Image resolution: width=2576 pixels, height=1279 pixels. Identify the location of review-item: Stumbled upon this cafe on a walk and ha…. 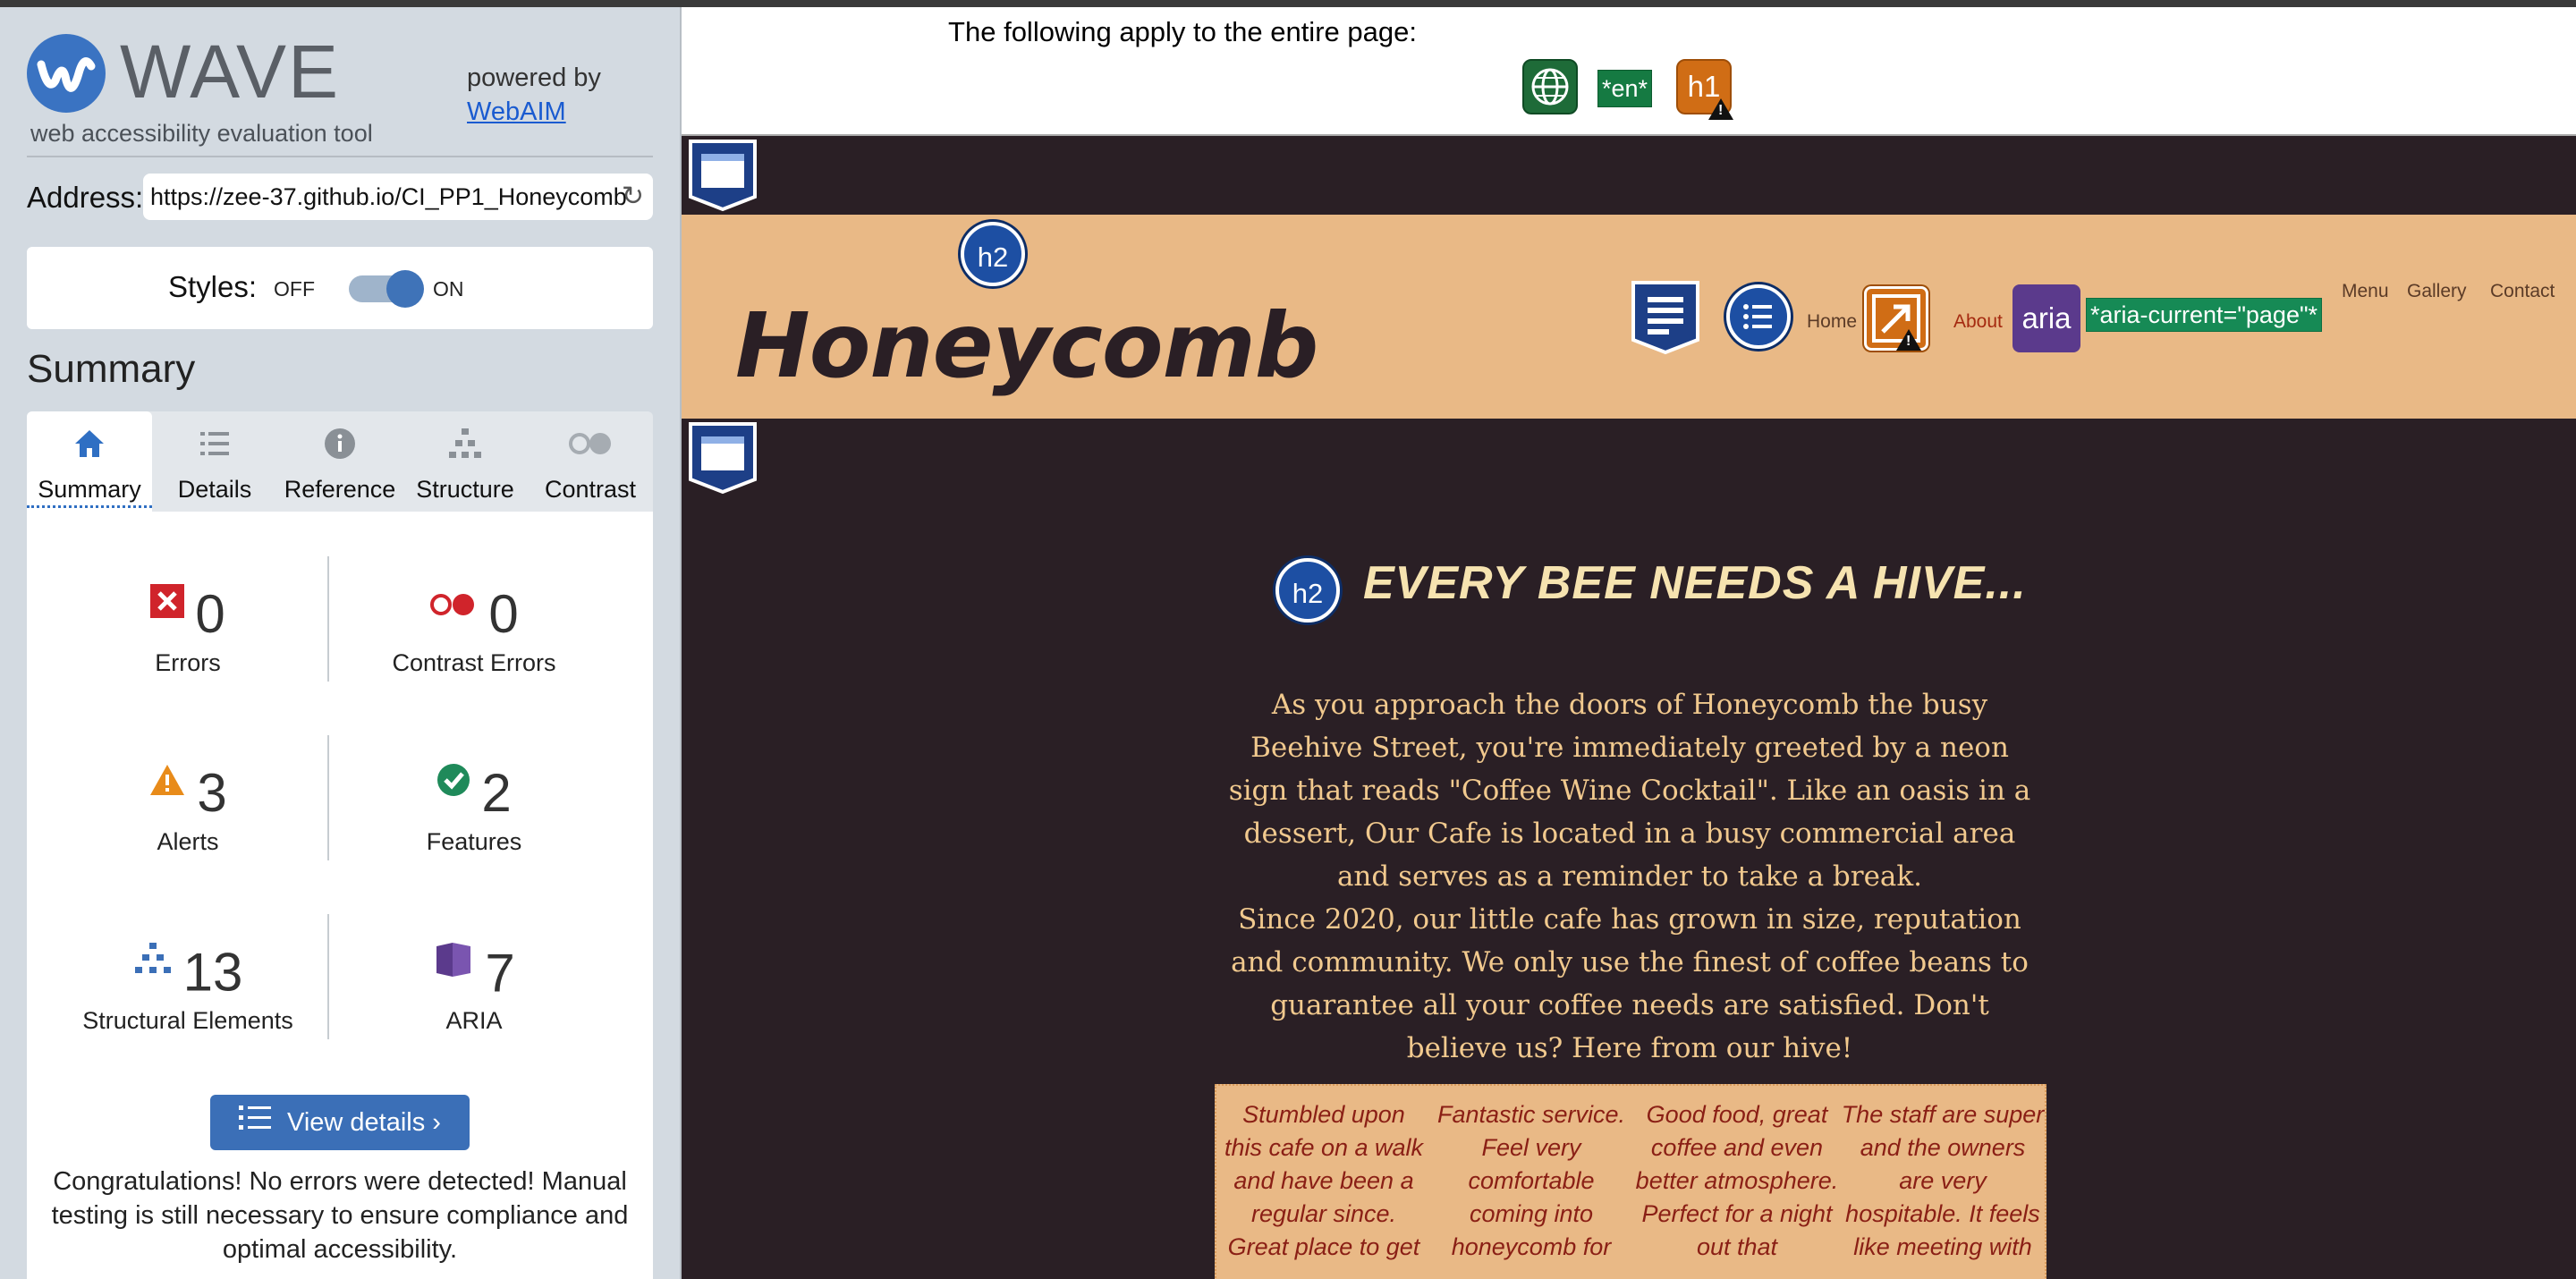
(1324, 1181).